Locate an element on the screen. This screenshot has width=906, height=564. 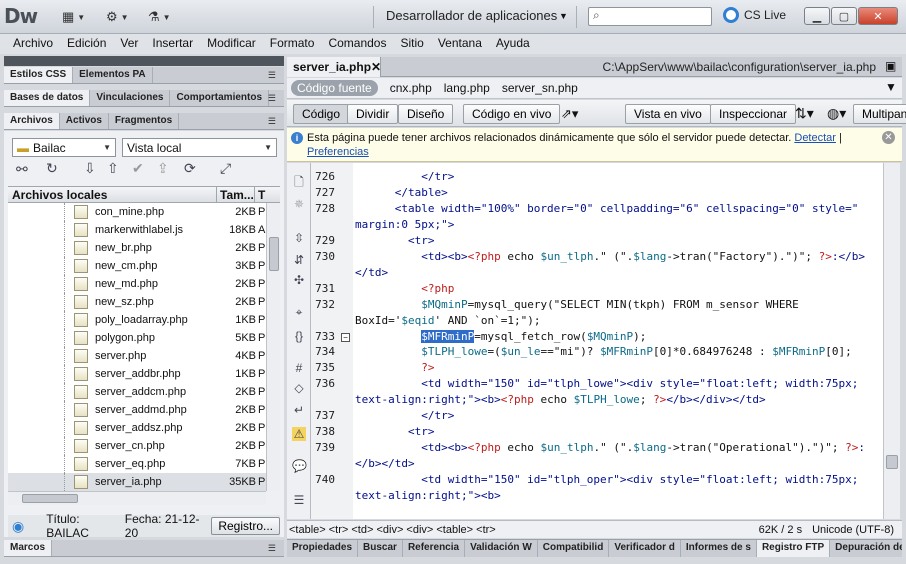
live-code-button: Código en vivo is located at coordinates (512, 114).